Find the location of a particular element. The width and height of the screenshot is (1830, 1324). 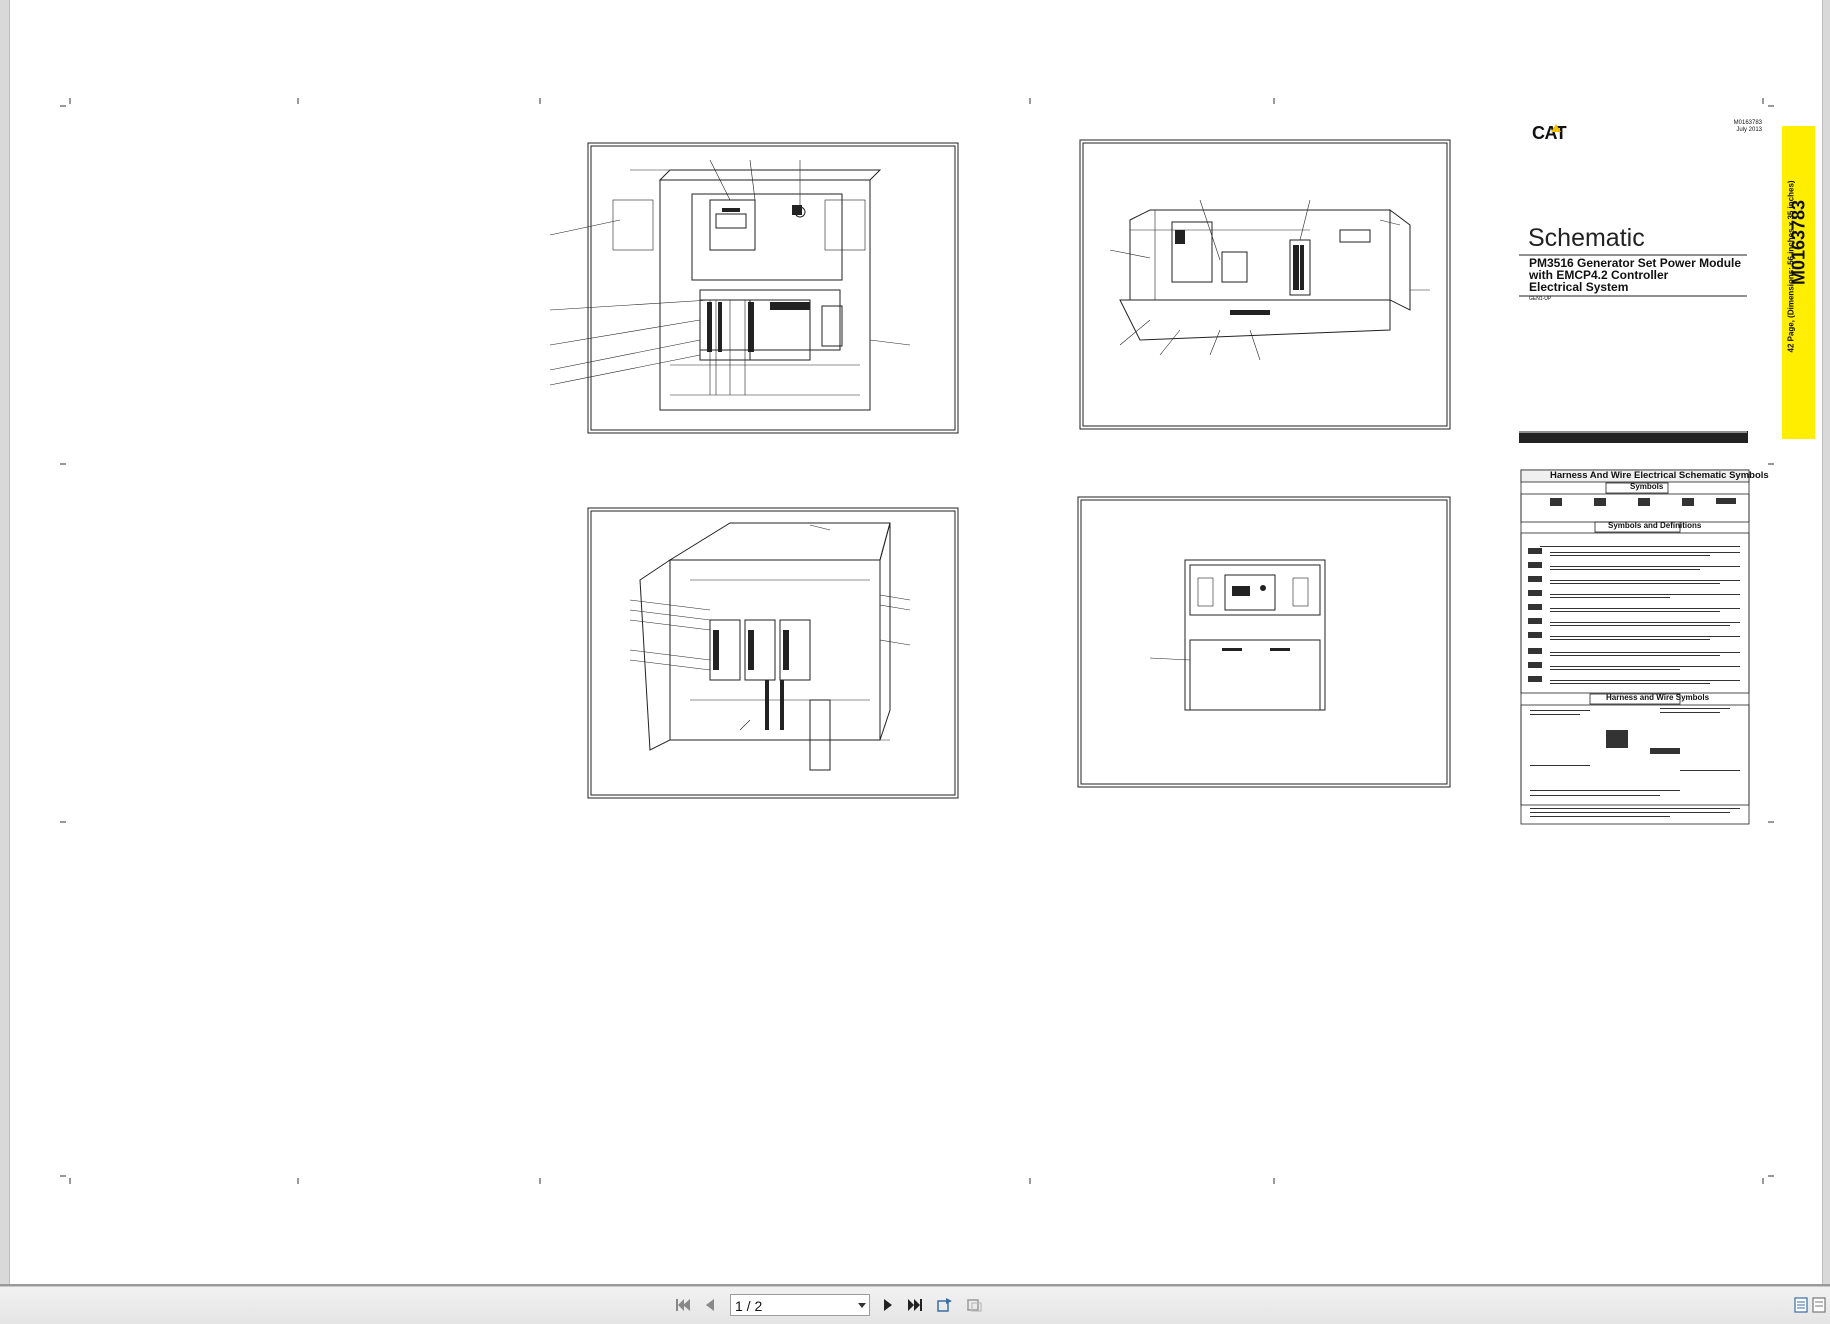

legend-harness-header: Harness and Wire Symbols is located at coordinates (1658, 697).